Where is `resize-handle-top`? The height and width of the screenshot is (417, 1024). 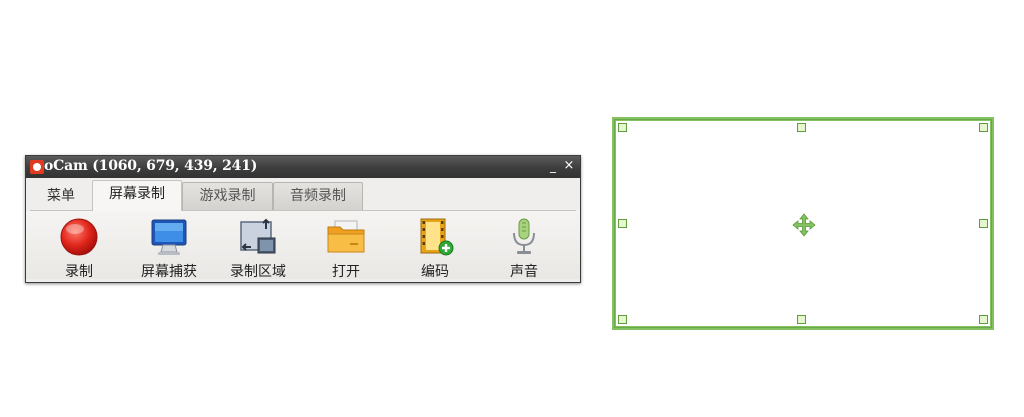 resize-handle-top is located at coordinates (801, 127).